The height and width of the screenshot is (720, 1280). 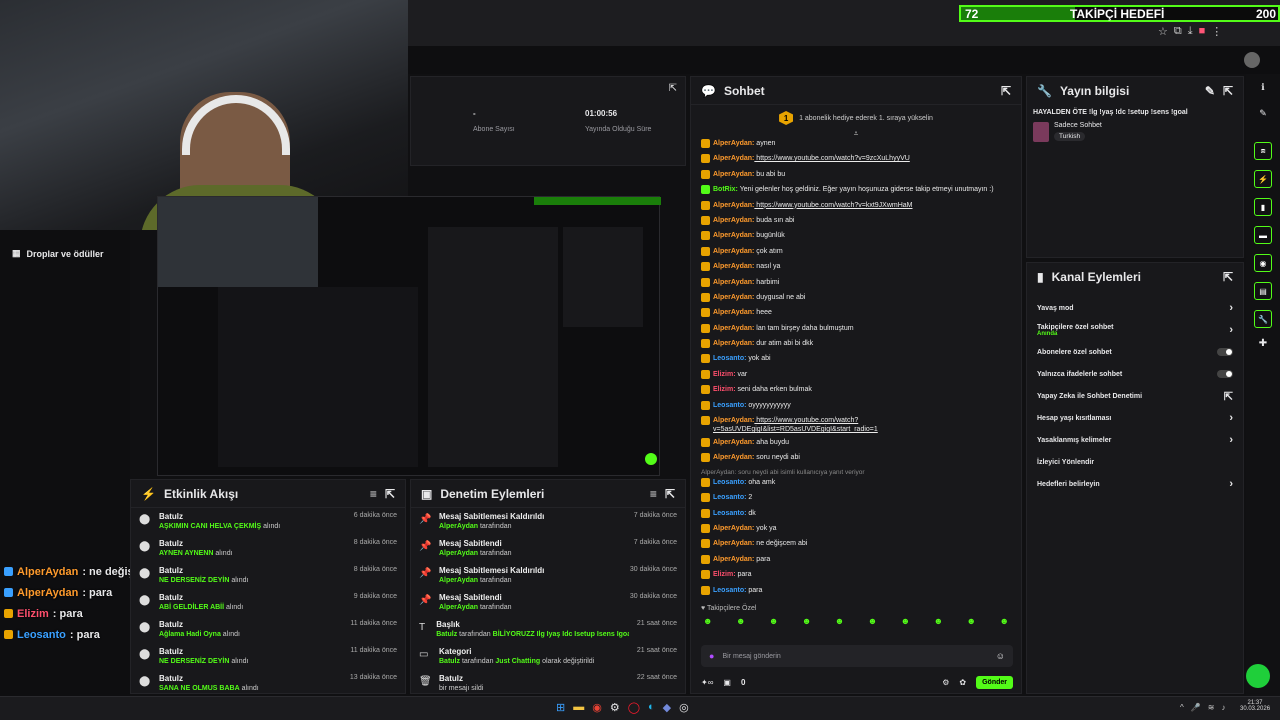 I want to click on chat-message: Leosanto: dk, so click(x=856, y=516).